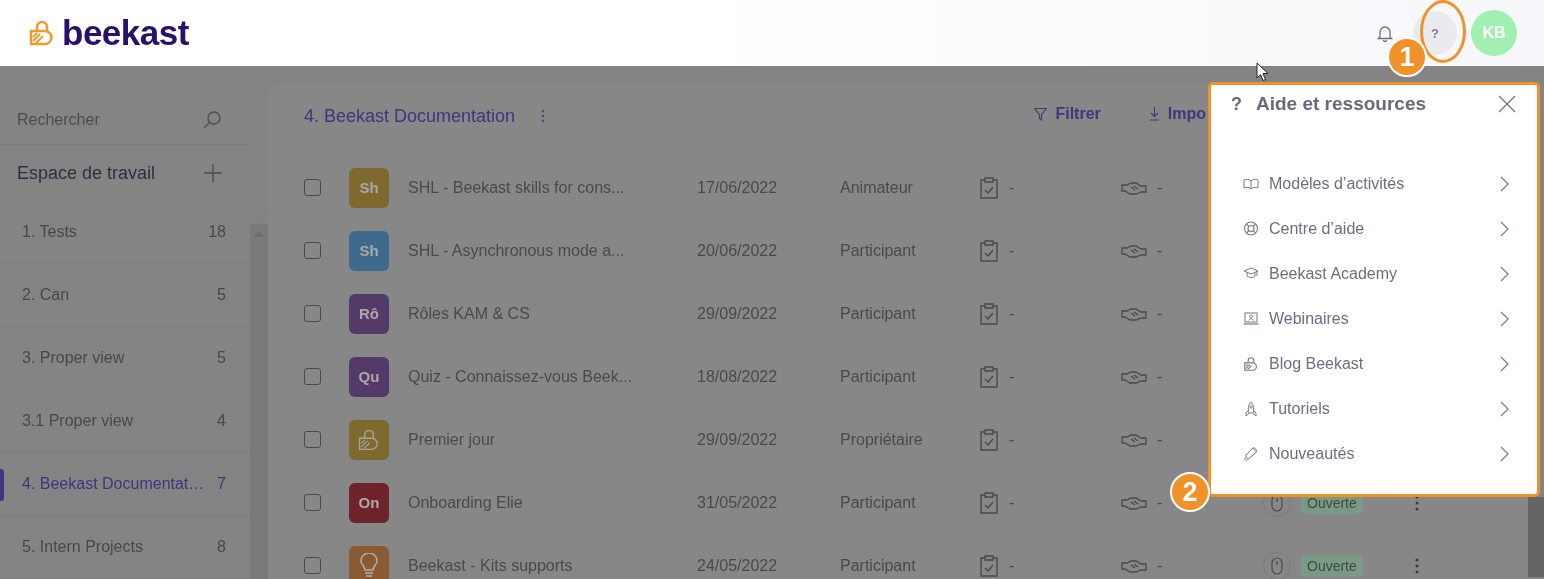  I want to click on help-menu-item: Centre d’aide, so click(1376, 228).